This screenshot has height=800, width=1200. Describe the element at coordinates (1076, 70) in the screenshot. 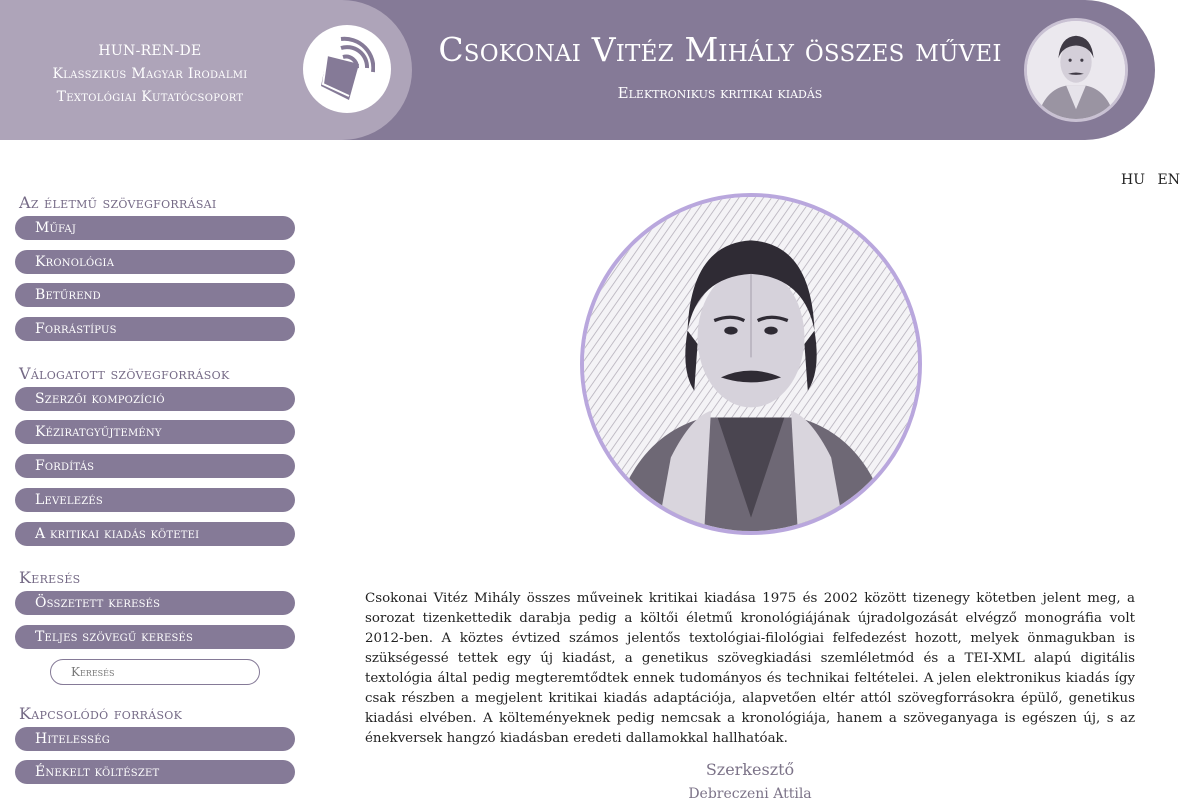

I see `portrait-icon` at that location.